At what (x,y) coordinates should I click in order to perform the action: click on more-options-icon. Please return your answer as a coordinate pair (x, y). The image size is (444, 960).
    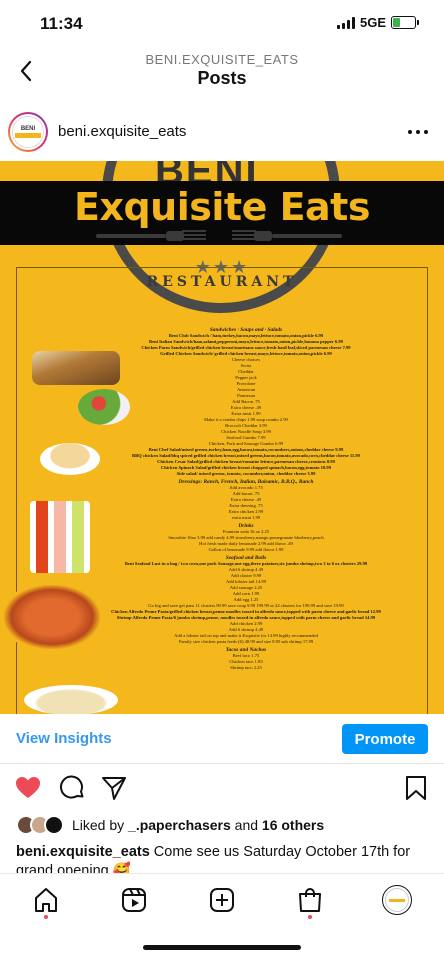
    Looking at the image, I should click on (418, 132).